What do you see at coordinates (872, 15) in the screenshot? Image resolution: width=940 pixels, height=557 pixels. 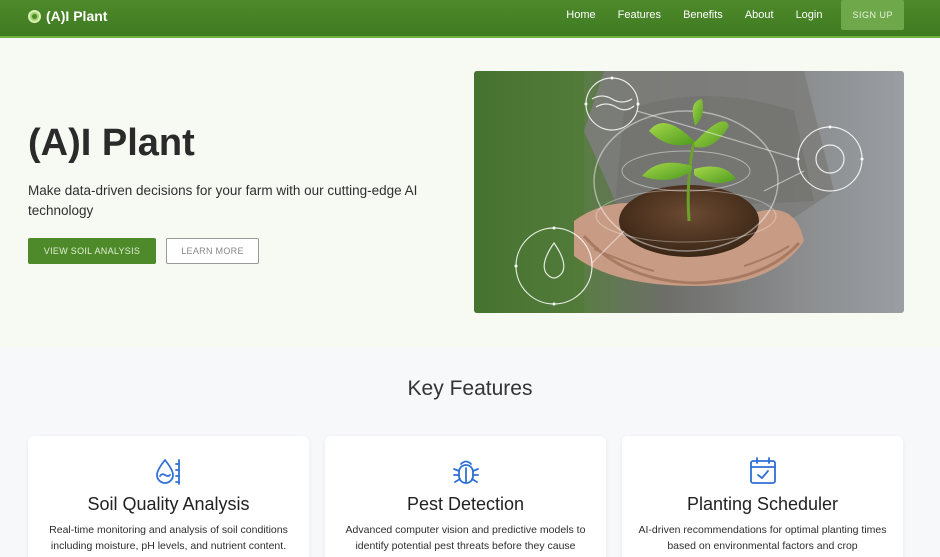 I see `signup-button: SIGN UP` at bounding box center [872, 15].